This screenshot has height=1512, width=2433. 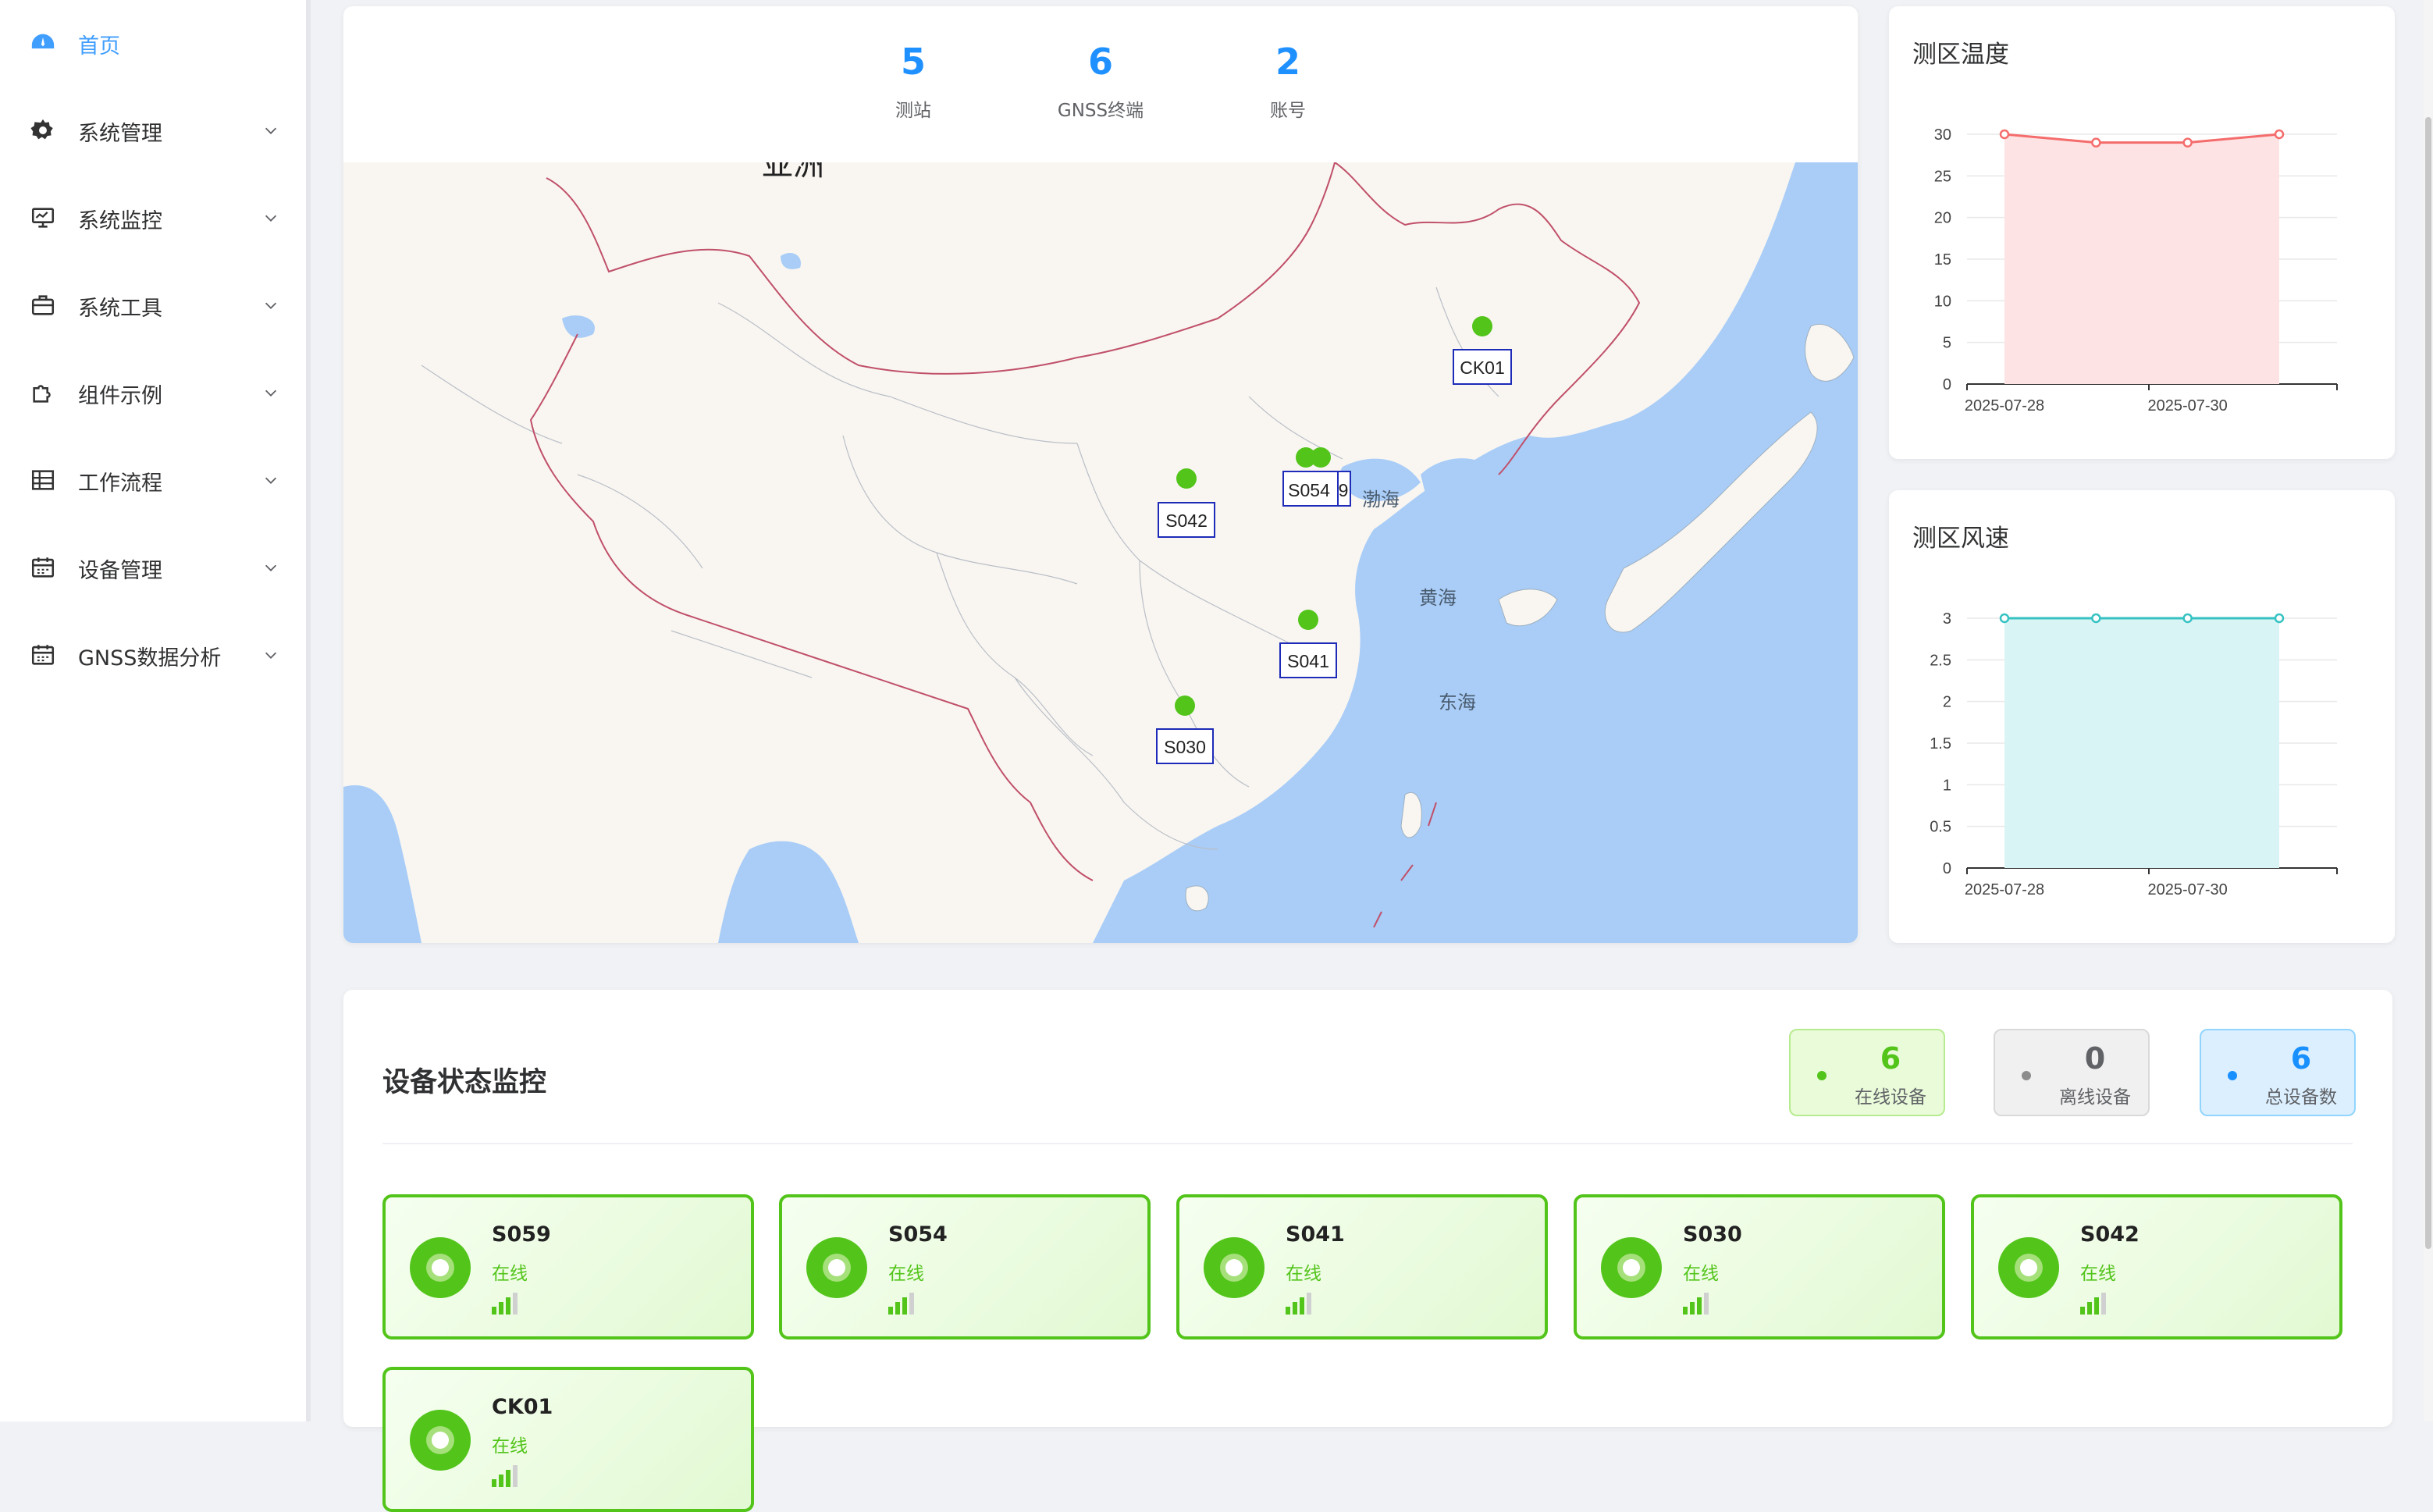 I want to click on stat-value: 6, so click(x=1100, y=62).